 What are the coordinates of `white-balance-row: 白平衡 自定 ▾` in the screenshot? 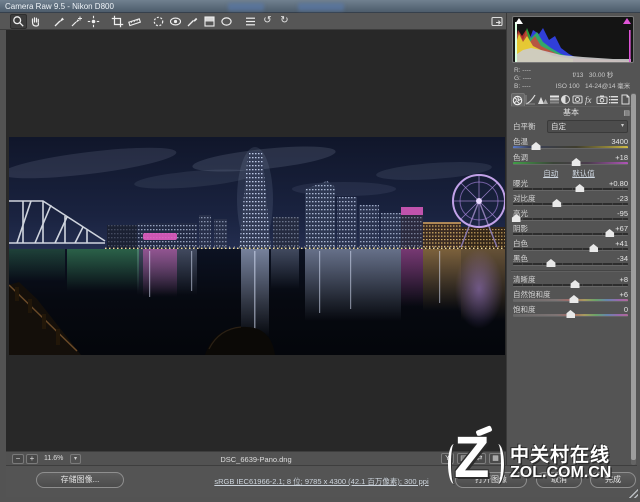 It's located at (570, 126).